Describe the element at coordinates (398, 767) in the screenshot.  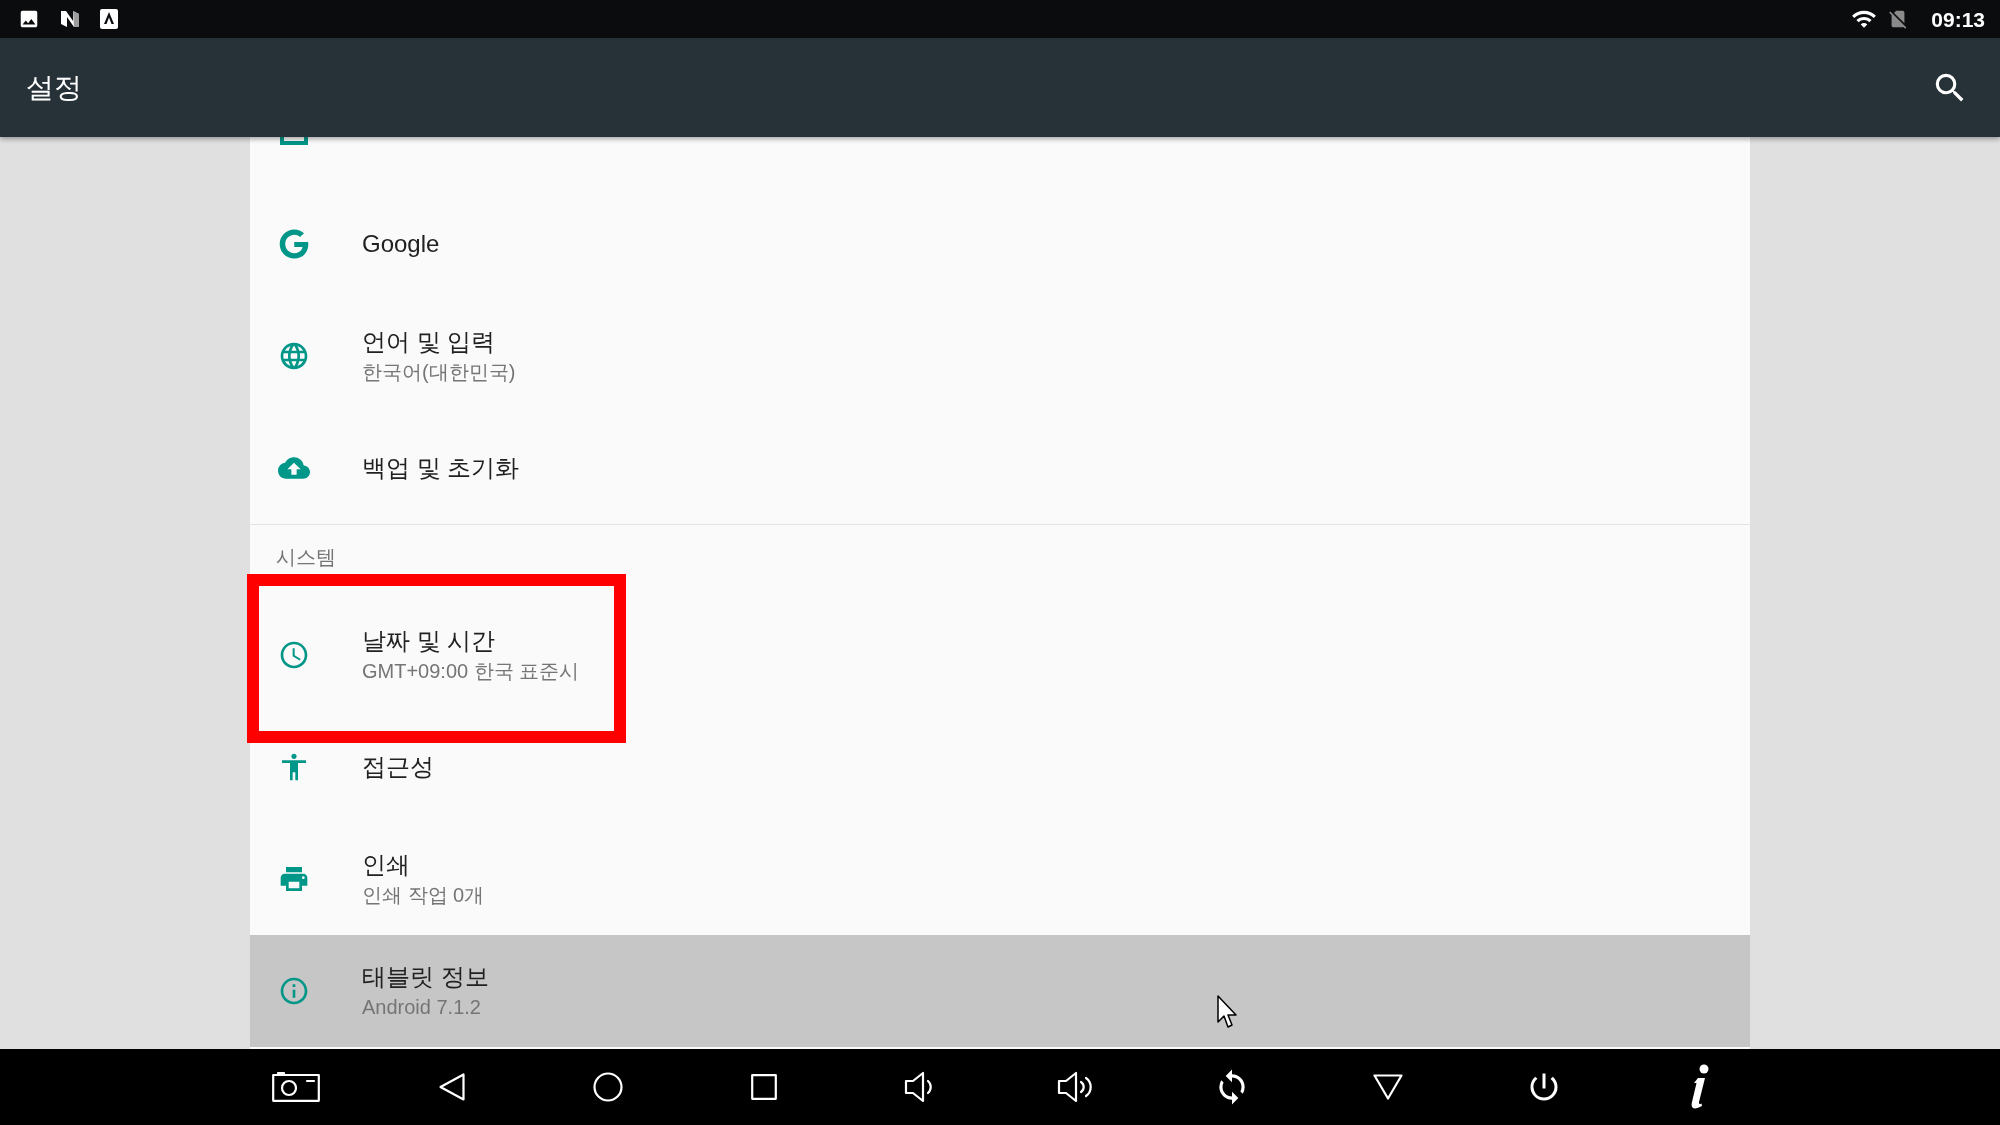
I see `item-title: 접근성` at that location.